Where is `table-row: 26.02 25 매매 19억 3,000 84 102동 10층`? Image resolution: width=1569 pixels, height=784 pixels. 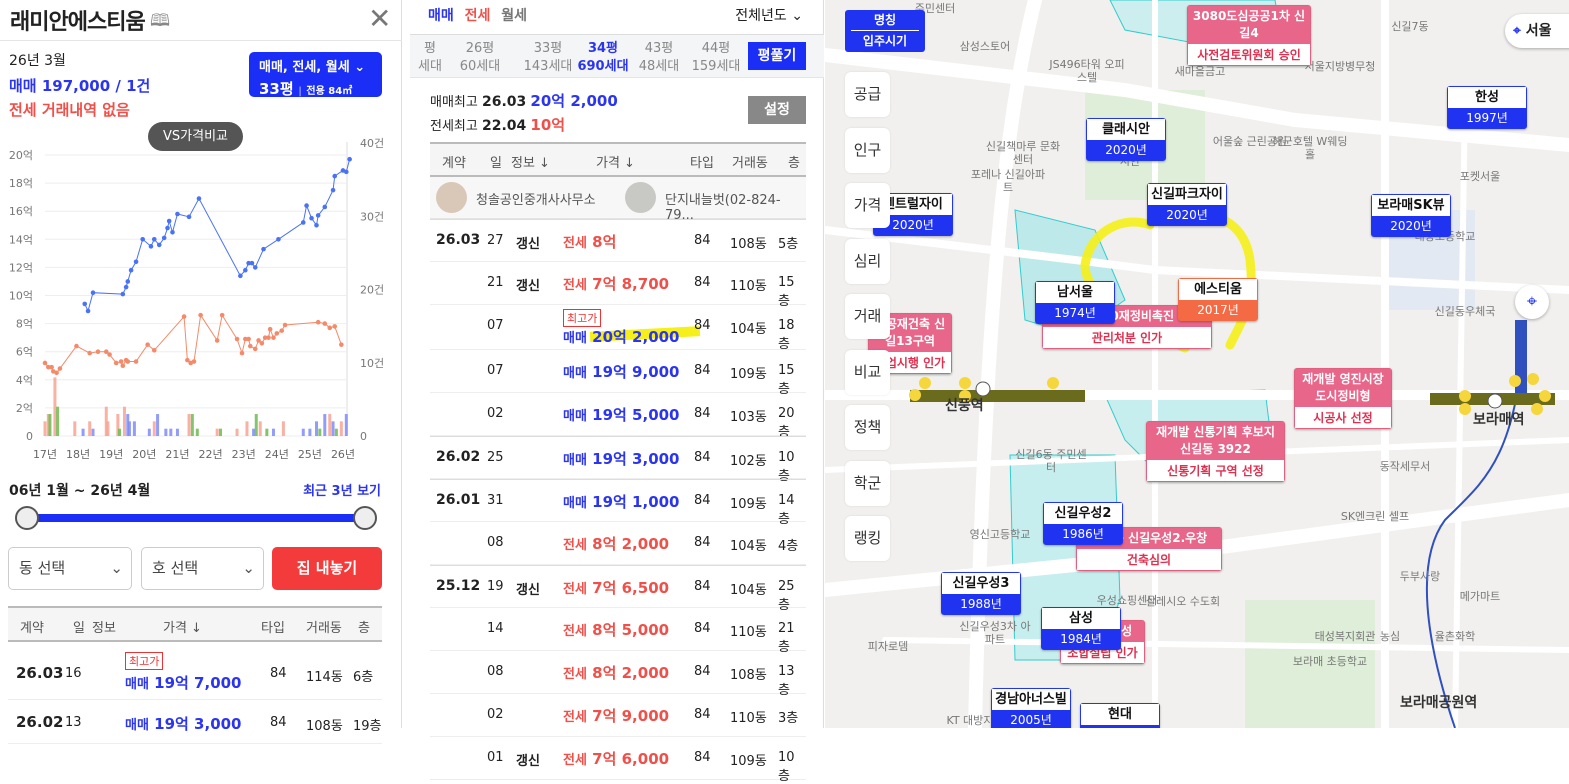 table-row: 26.02 25 매매 19억 3,000 84 102동 10층 is located at coordinates (618, 460).